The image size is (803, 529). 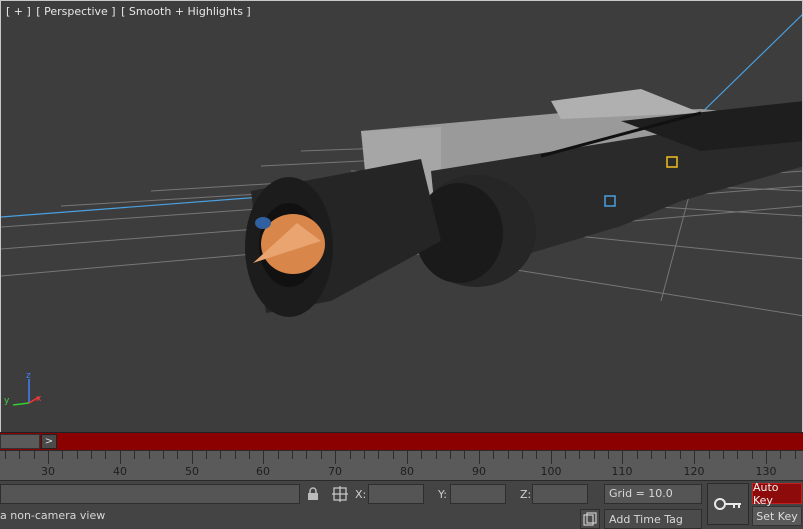 What do you see at coordinates (478, 494) in the screenshot?
I see `y-coord-field` at bounding box center [478, 494].